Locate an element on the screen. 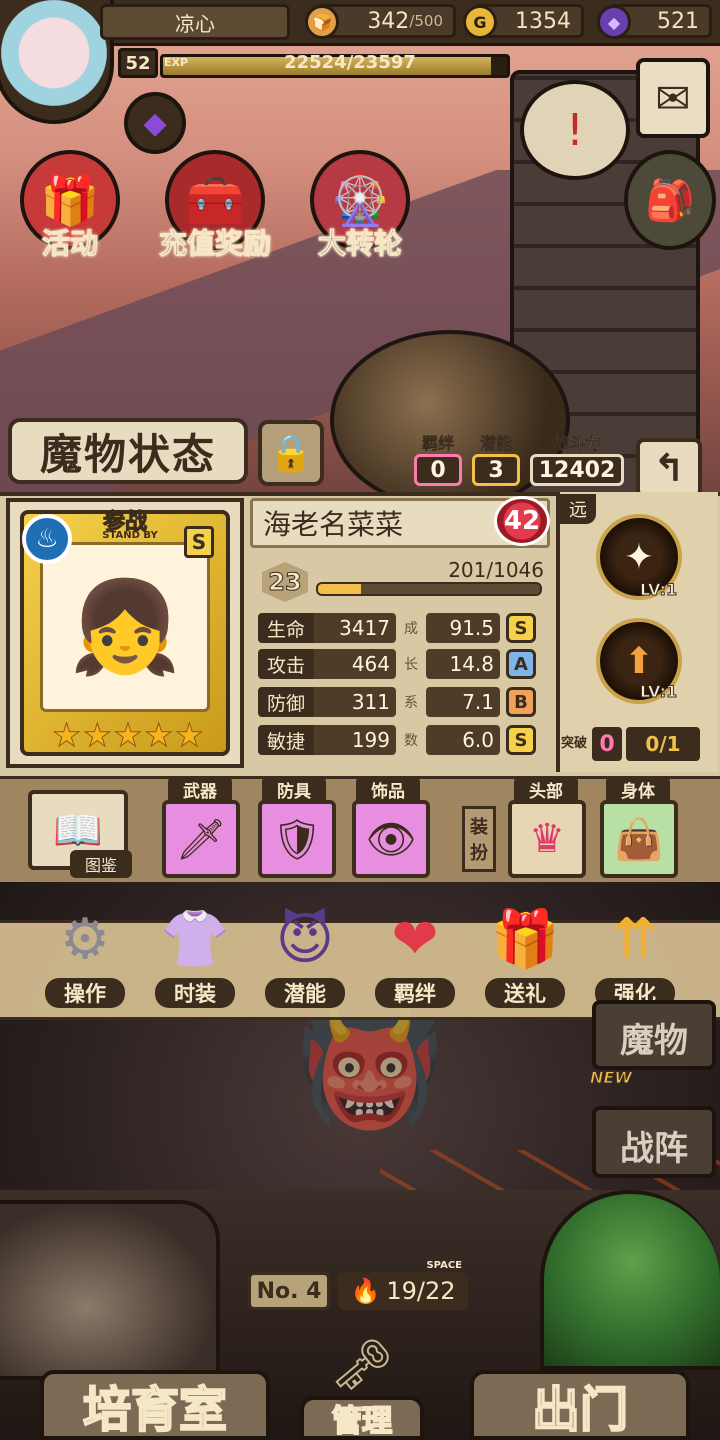  fashion-button: 👚 时装 is located at coordinates (195, 956).